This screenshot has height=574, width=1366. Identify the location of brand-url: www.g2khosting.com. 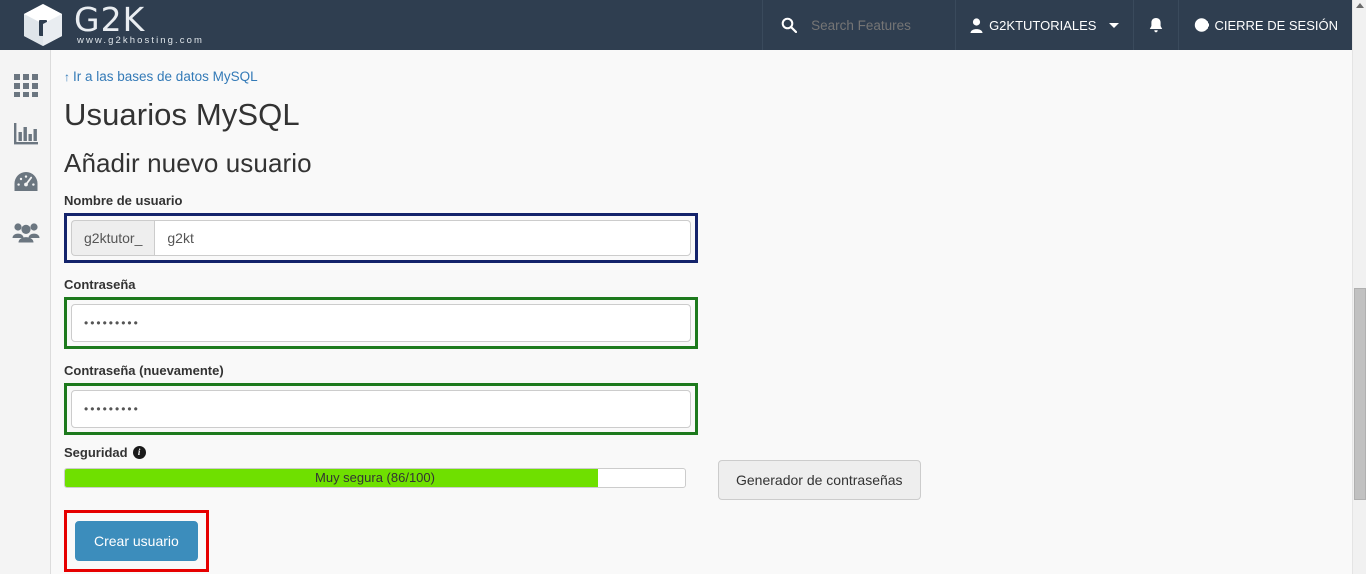
(141, 40).